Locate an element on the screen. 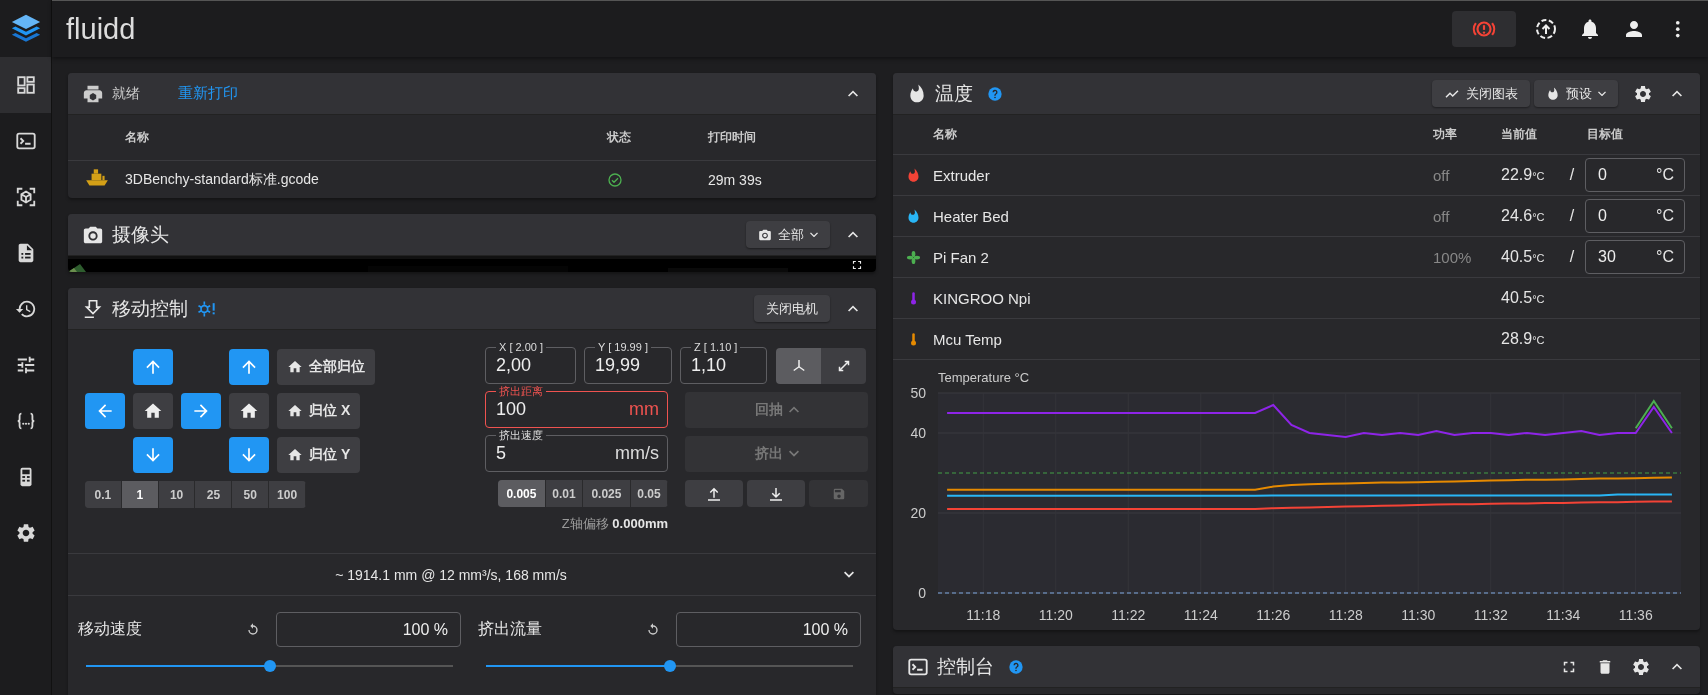  step-button: 25 is located at coordinates (214, 494).